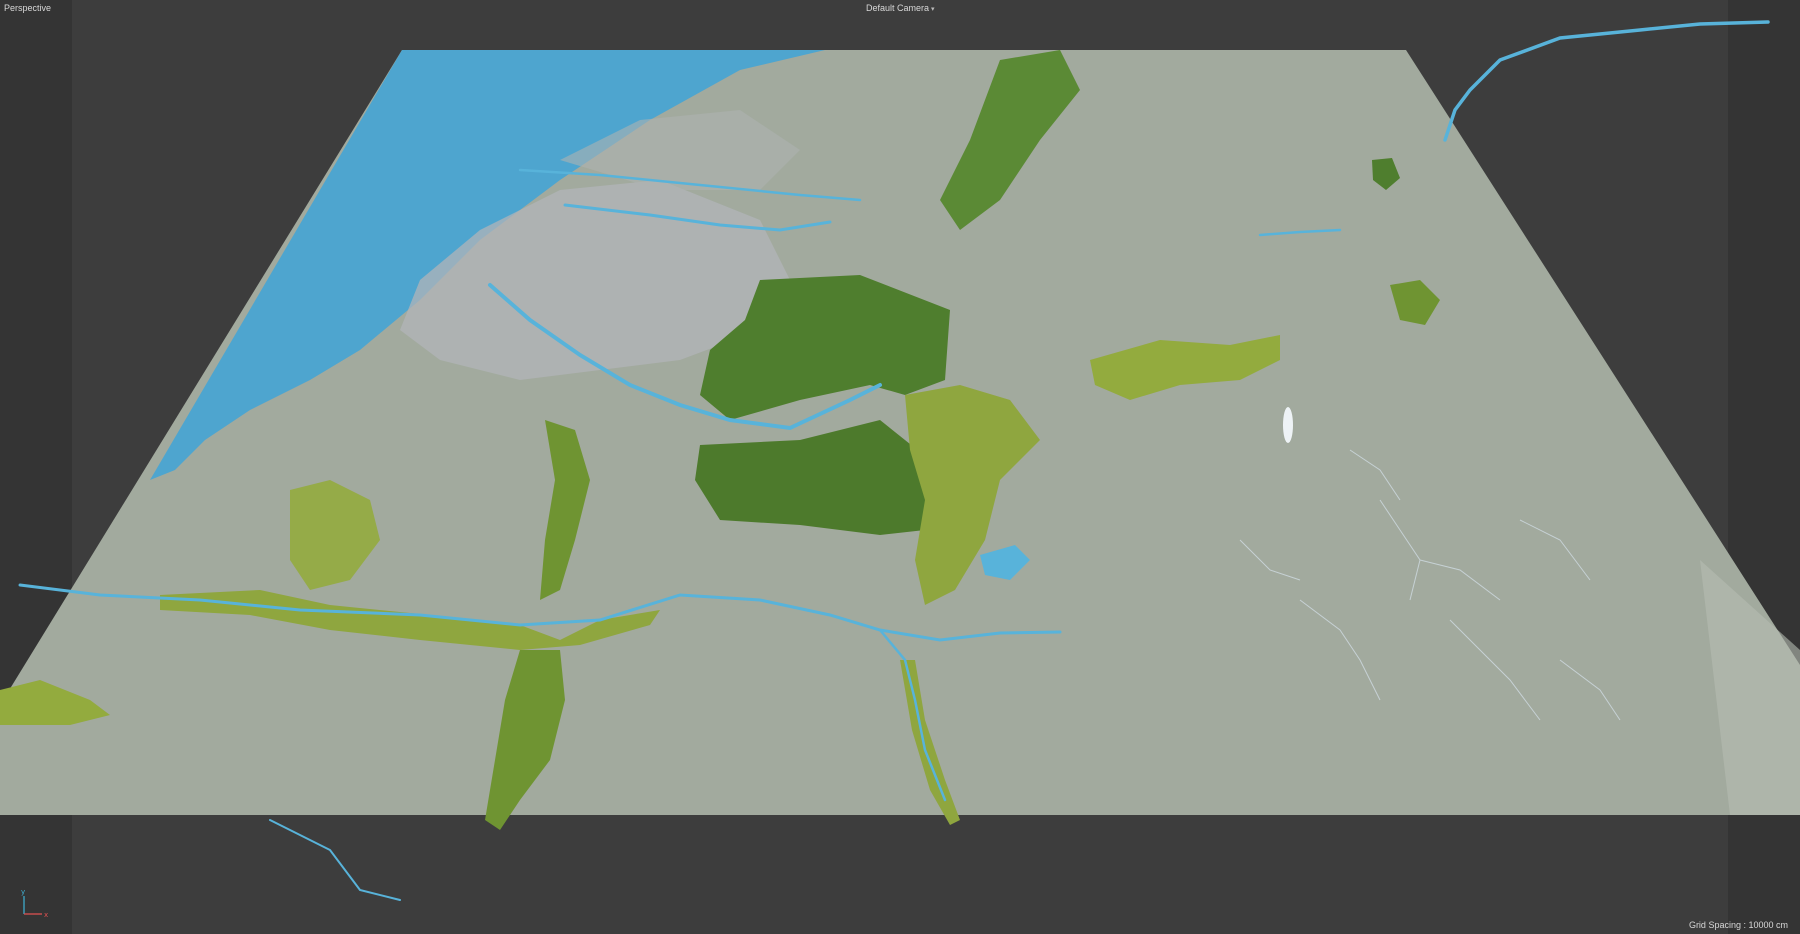 The width and height of the screenshot is (1800, 934). I want to click on lake-east, so click(1288, 425).